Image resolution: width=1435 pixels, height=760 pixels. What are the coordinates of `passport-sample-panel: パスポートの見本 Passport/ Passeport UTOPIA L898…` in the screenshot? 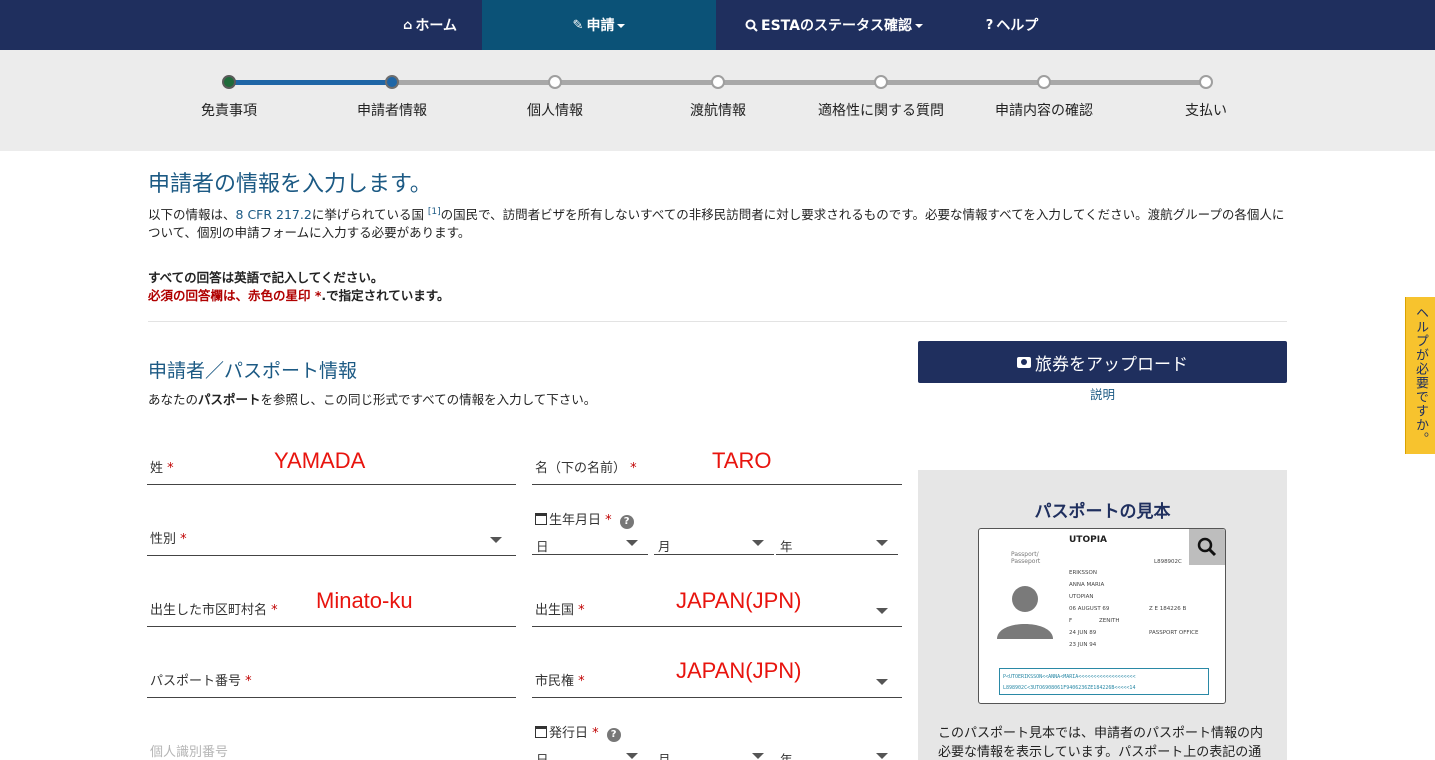 It's located at (1102, 615).